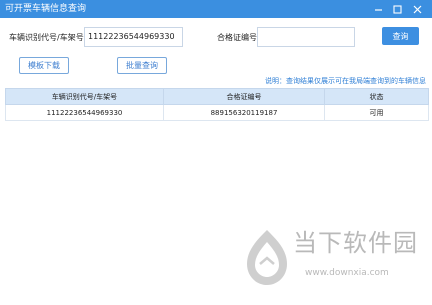 This screenshot has width=432, height=305. Describe the element at coordinates (46, 9) in the screenshot. I see `window-title: 可开票车辆信息查询` at that location.